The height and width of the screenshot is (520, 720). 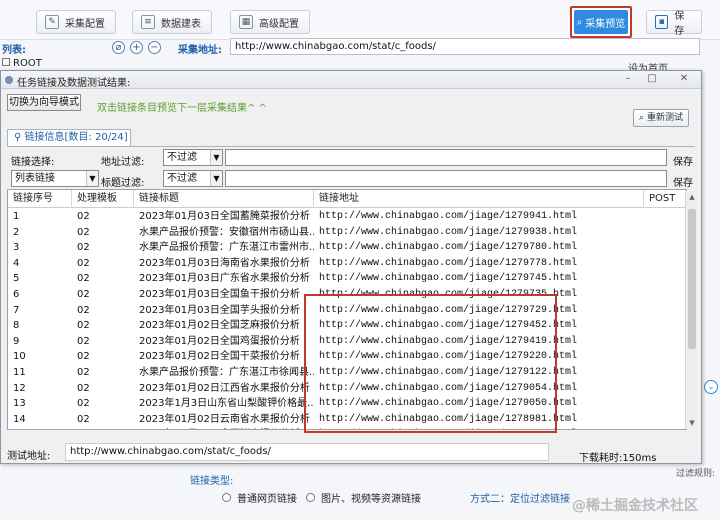 What do you see at coordinates (692, 279) in the screenshot?
I see `scroll-thumb` at bounding box center [692, 279].